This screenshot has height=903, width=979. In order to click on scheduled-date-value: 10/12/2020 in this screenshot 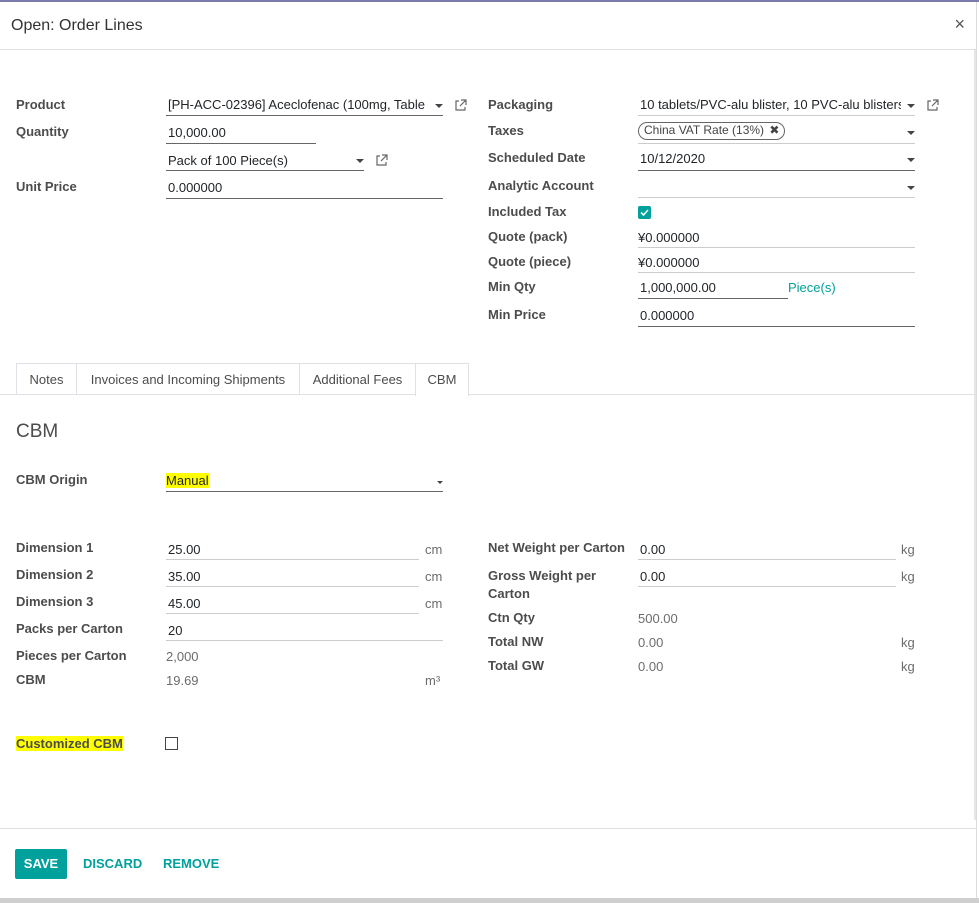, I will do `click(673, 158)`.